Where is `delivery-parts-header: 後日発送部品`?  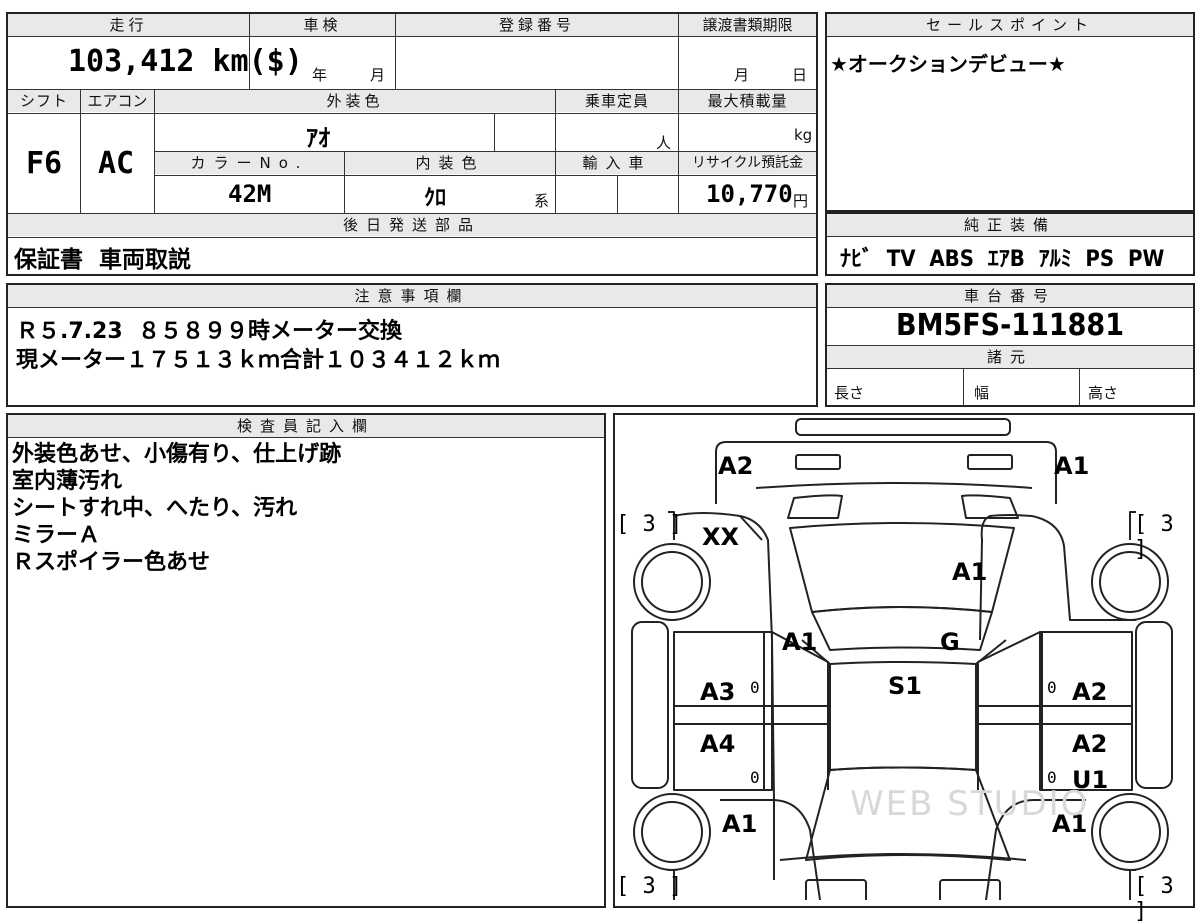 delivery-parts-header: 後日発送部品 is located at coordinates (412, 225).